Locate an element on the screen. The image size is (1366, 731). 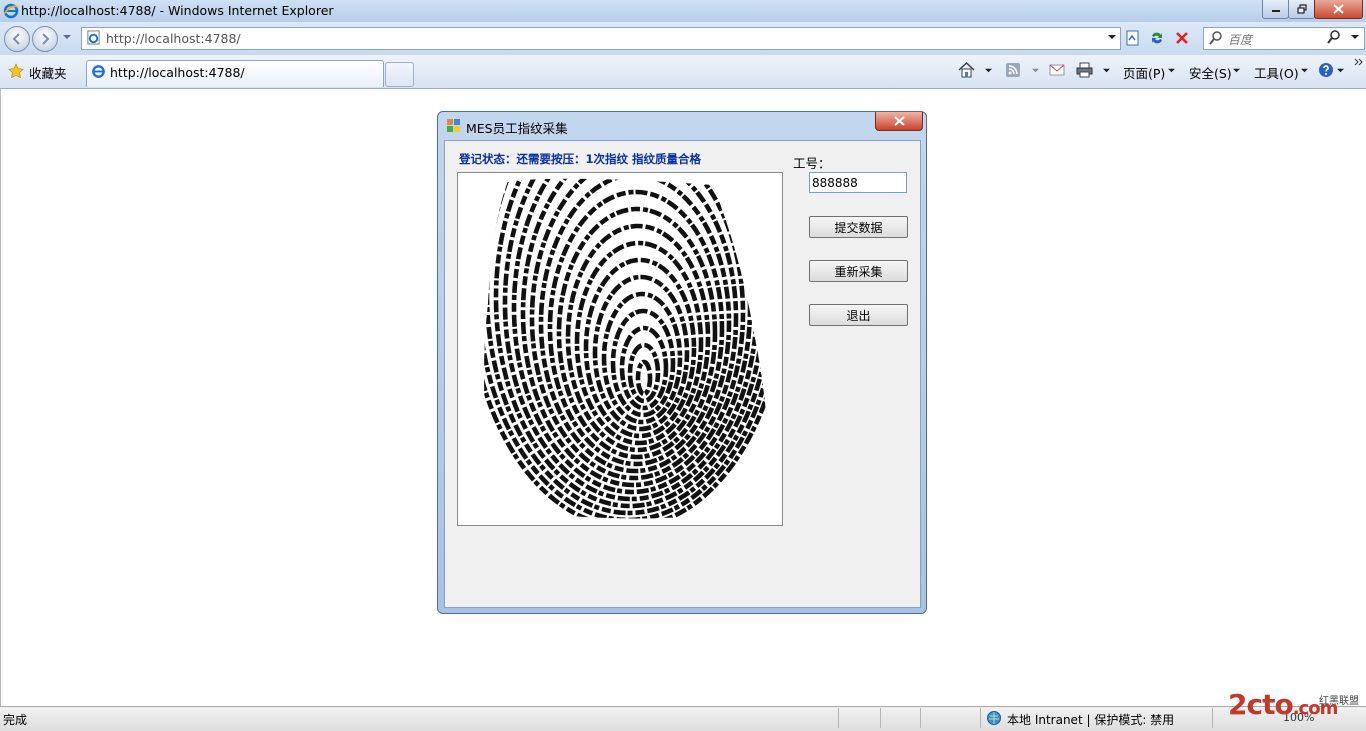
compatibility-view-icon is located at coordinates (1133, 38).